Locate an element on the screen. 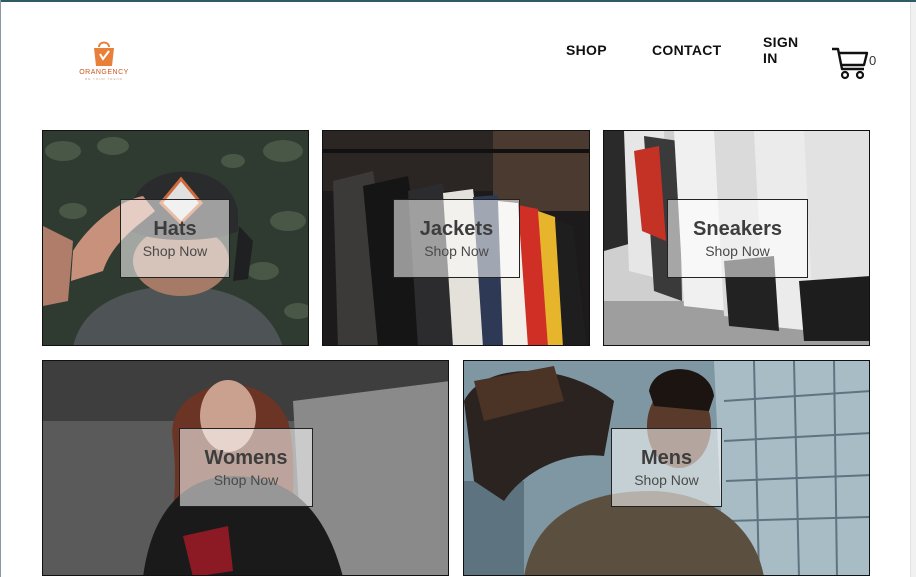  category-title: Jackets is located at coordinates (456, 229).